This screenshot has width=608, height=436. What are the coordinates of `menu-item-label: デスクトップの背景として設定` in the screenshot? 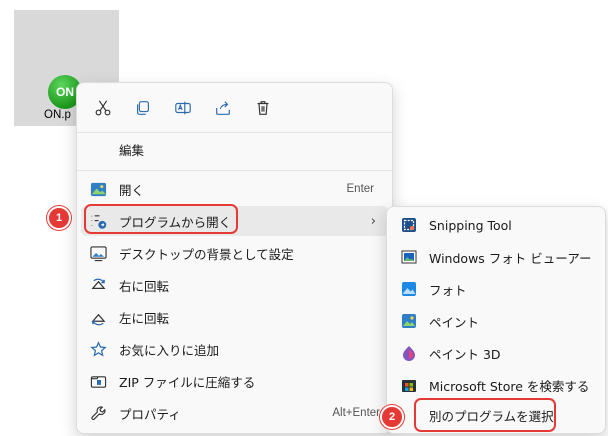 It's located at (206, 254).